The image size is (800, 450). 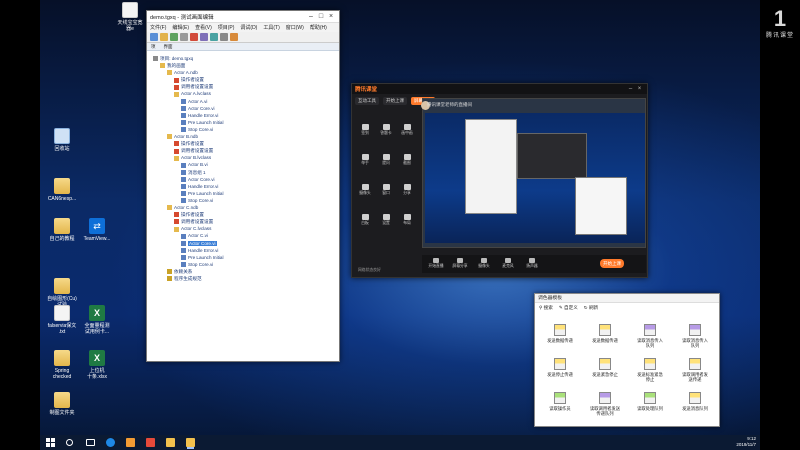 What do you see at coordinates (190, 442) in the screenshot?
I see `labview-icon` at bounding box center [190, 442].